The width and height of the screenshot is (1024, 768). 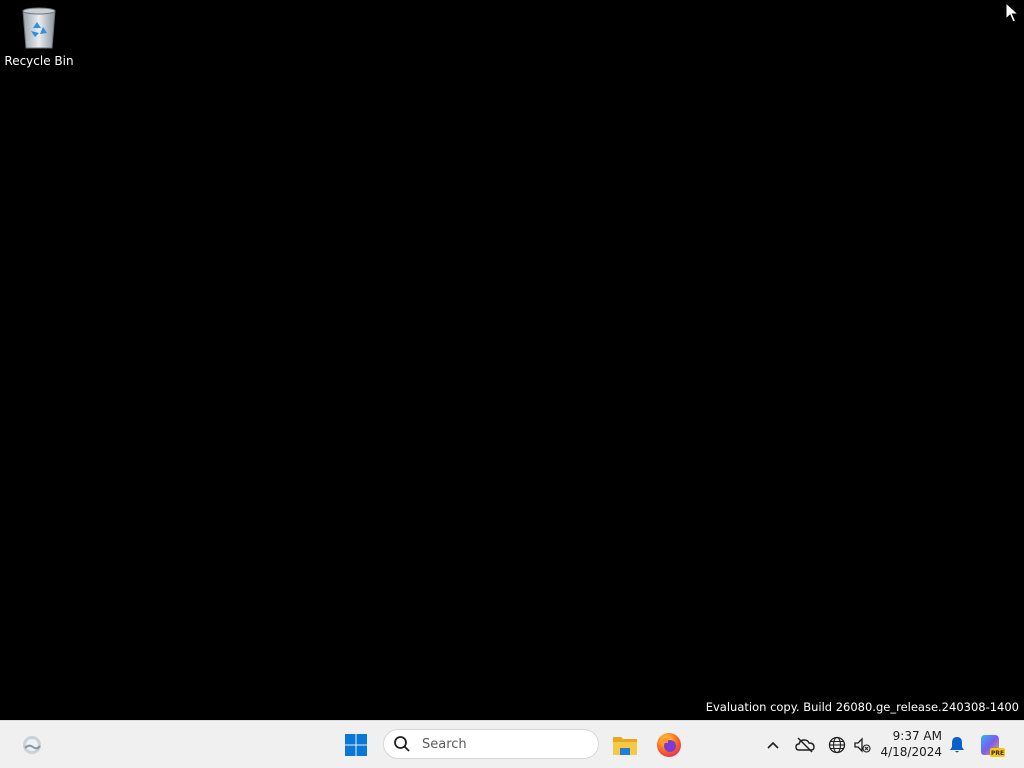 I want to click on volume-muted-icon, so click(x=862, y=745).